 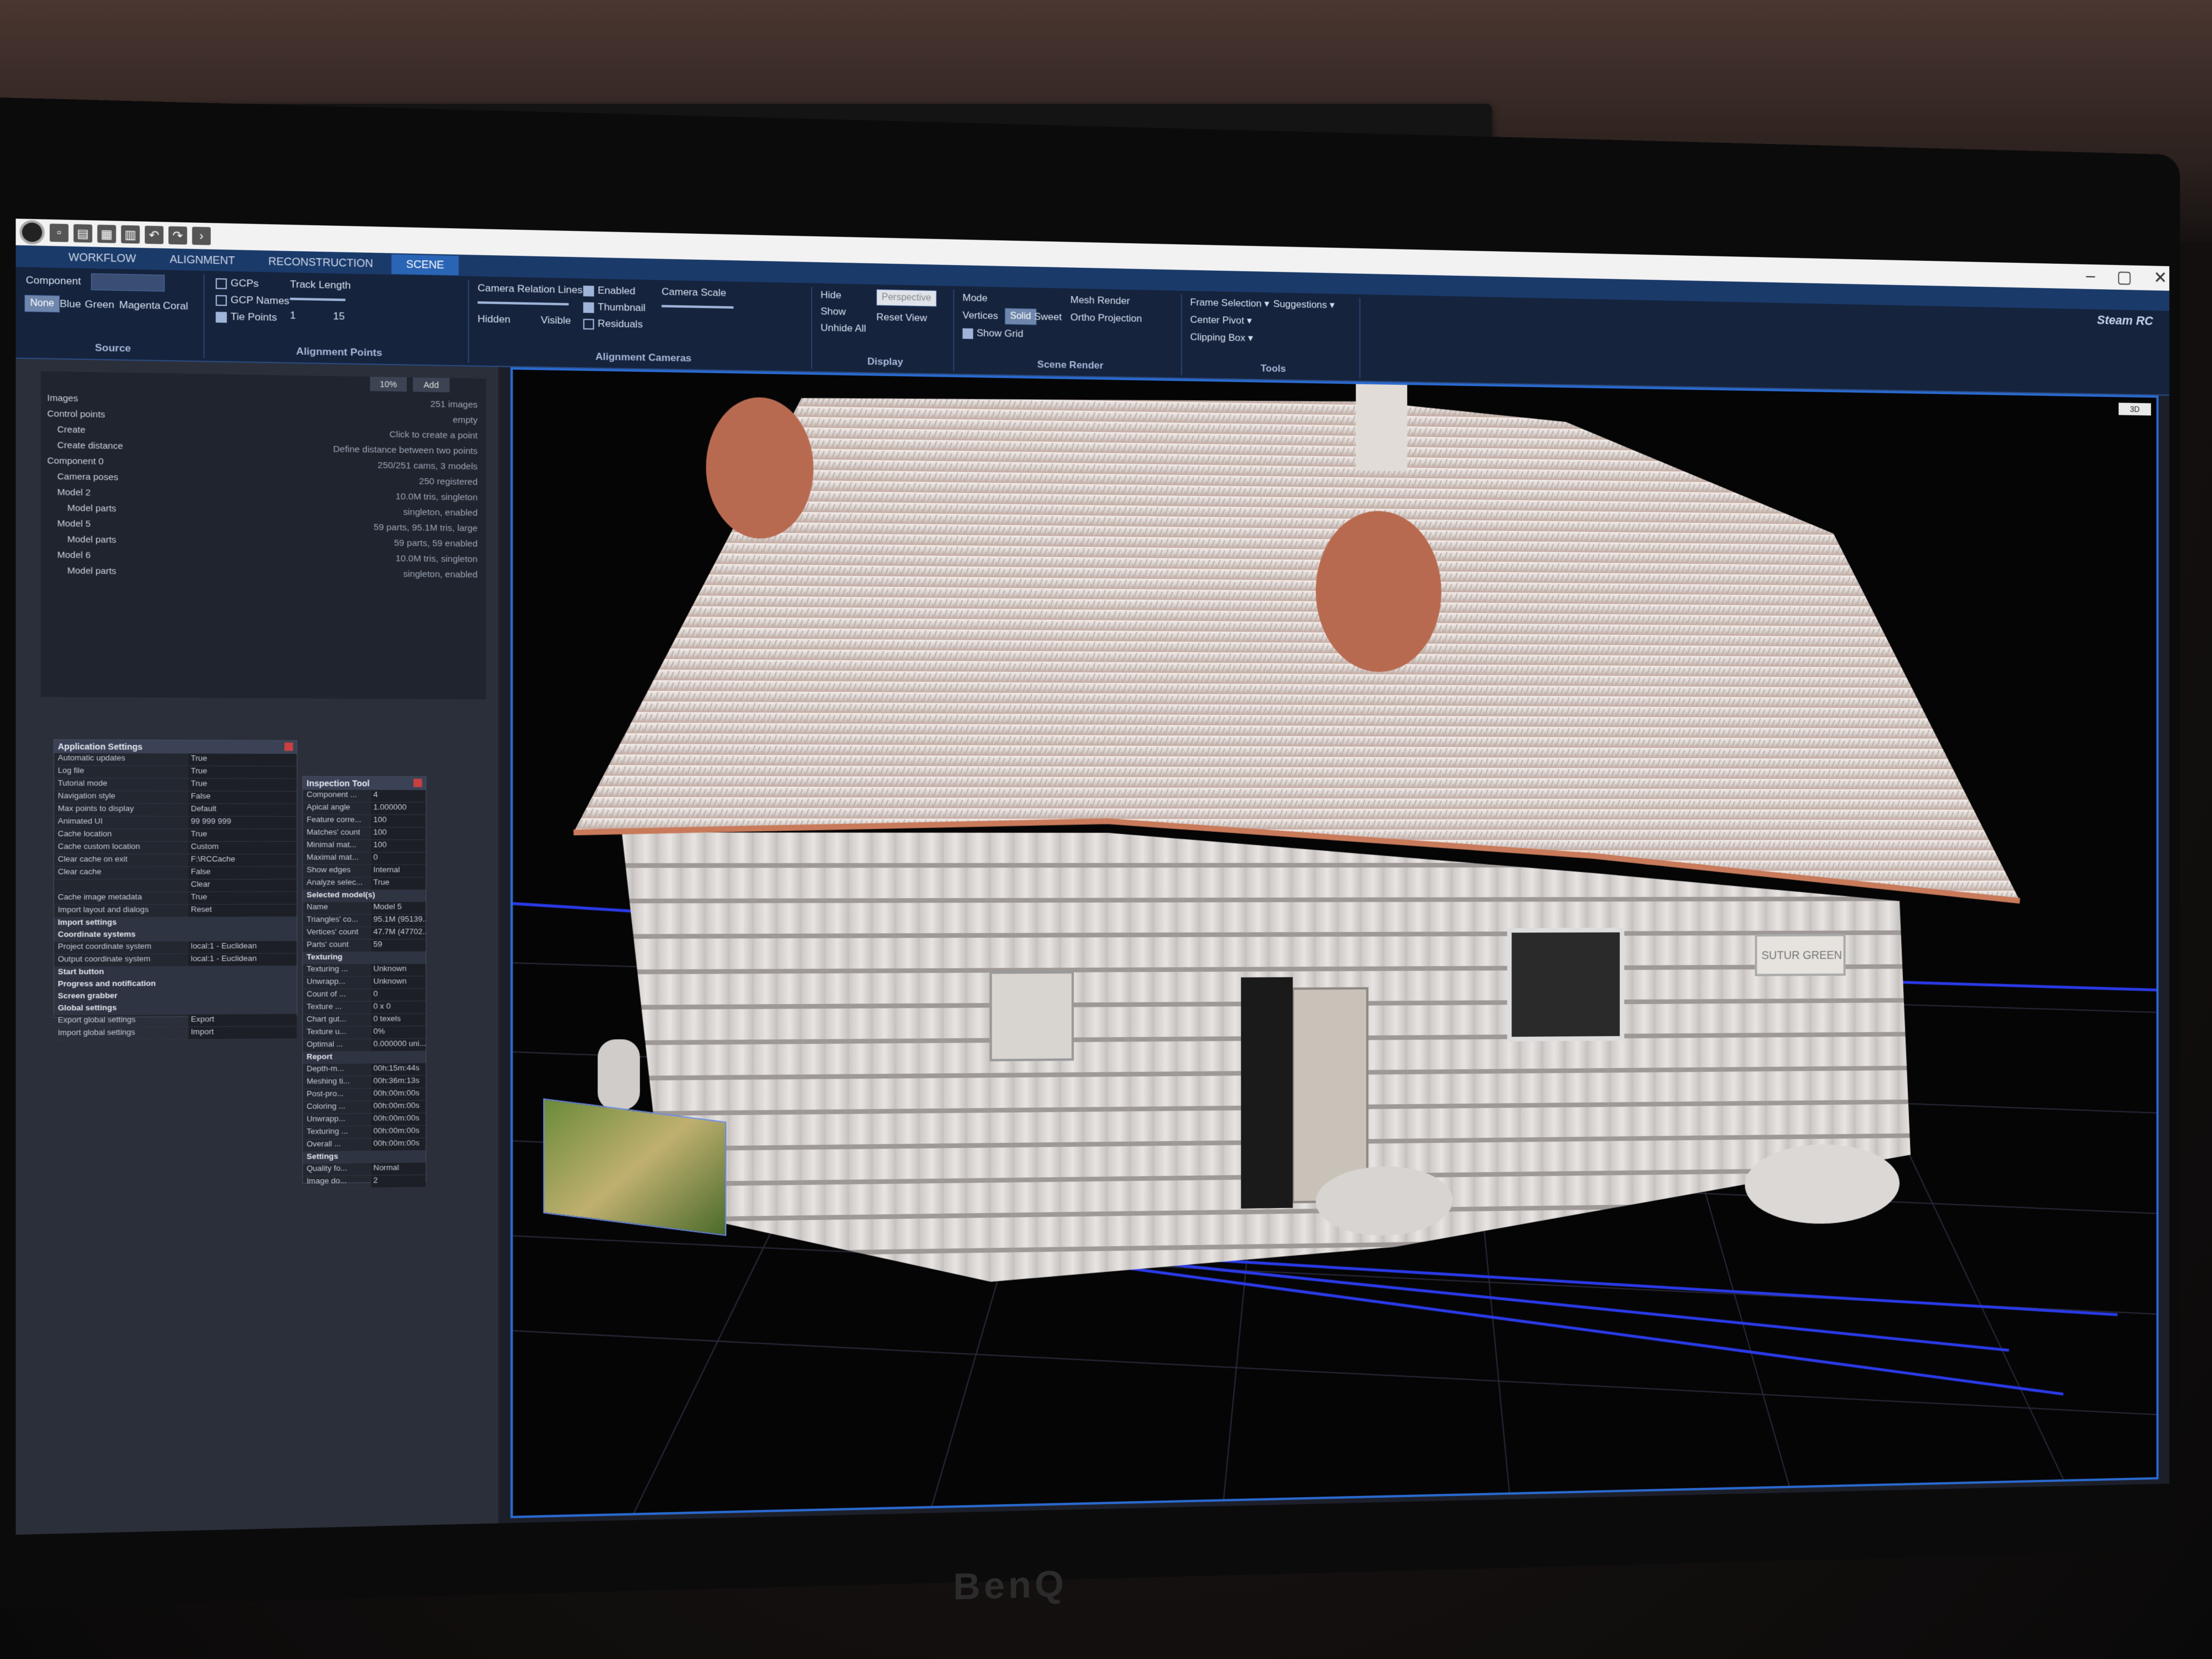 What do you see at coordinates (32, 232) in the screenshot?
I see `app-logo-icon` at bounding box center [32, 232].